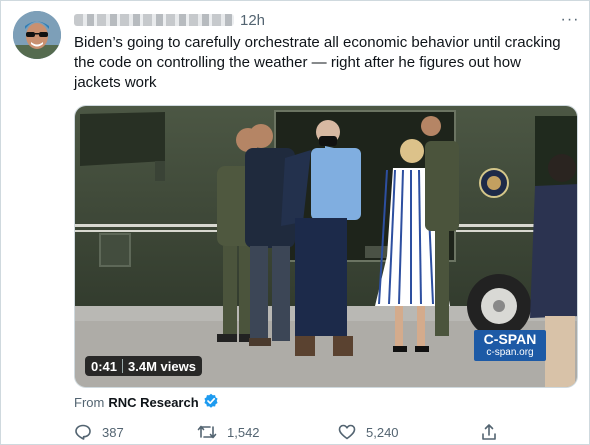 This screenshot has height=445, width=590. I want to click on tweet-header: 12h, so click(169, 20).